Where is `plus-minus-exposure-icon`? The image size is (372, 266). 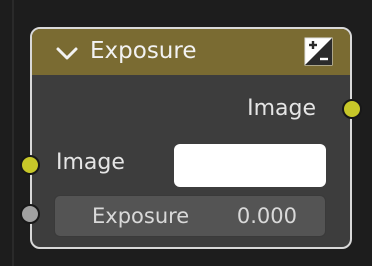
plus-minus-exposure-icon is located at coordinates (318, 51).